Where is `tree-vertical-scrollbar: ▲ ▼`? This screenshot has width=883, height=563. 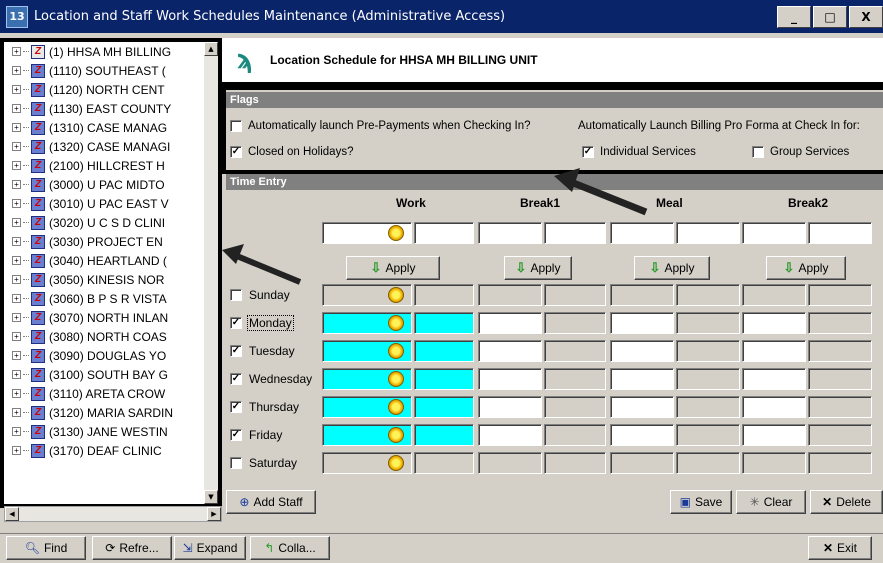 tree-vertical-scrollbar: ▲ ▼ is located at coordinates (211, 273).